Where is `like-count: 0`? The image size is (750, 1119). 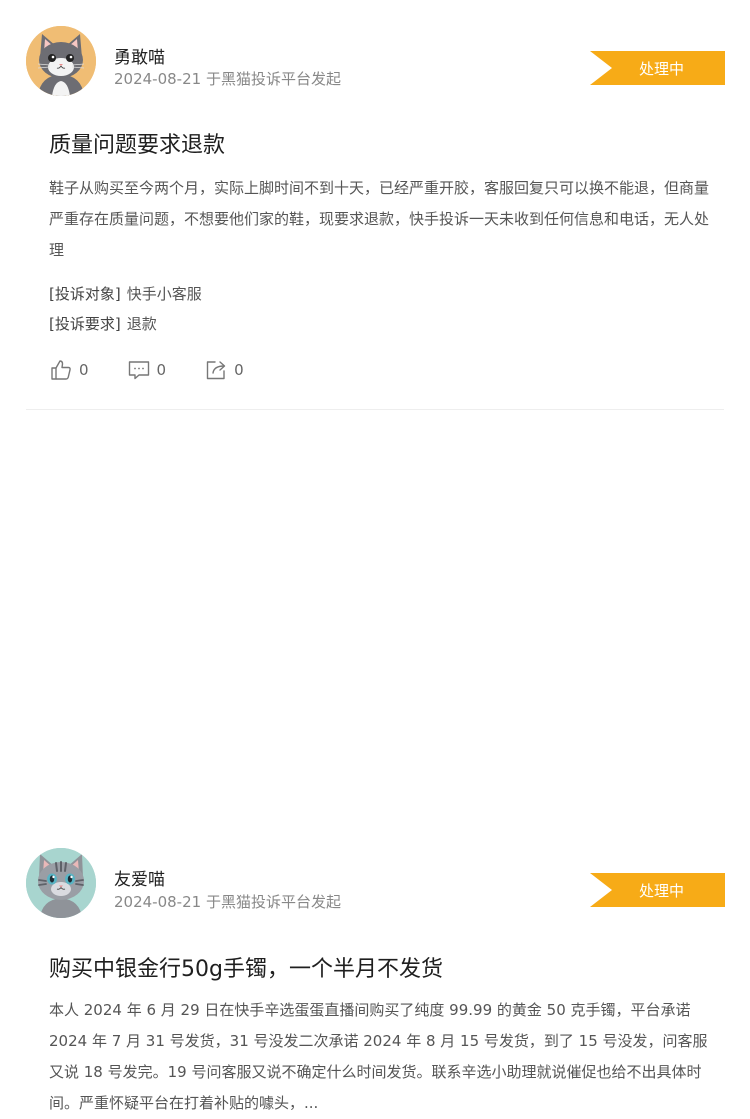
like-count: 0 is located at coordinates (84, 370).